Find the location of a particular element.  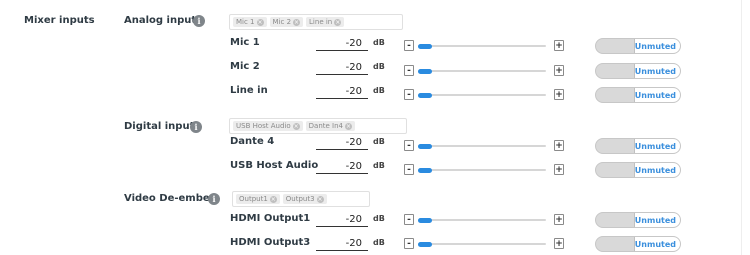

group-label-analog-input: Analog input is located at coordinates (160, 20).